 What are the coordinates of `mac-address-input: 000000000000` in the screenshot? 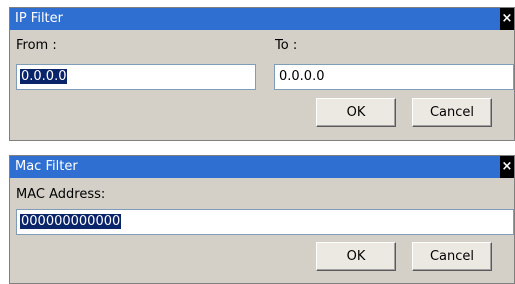 It's located at (265, 222).